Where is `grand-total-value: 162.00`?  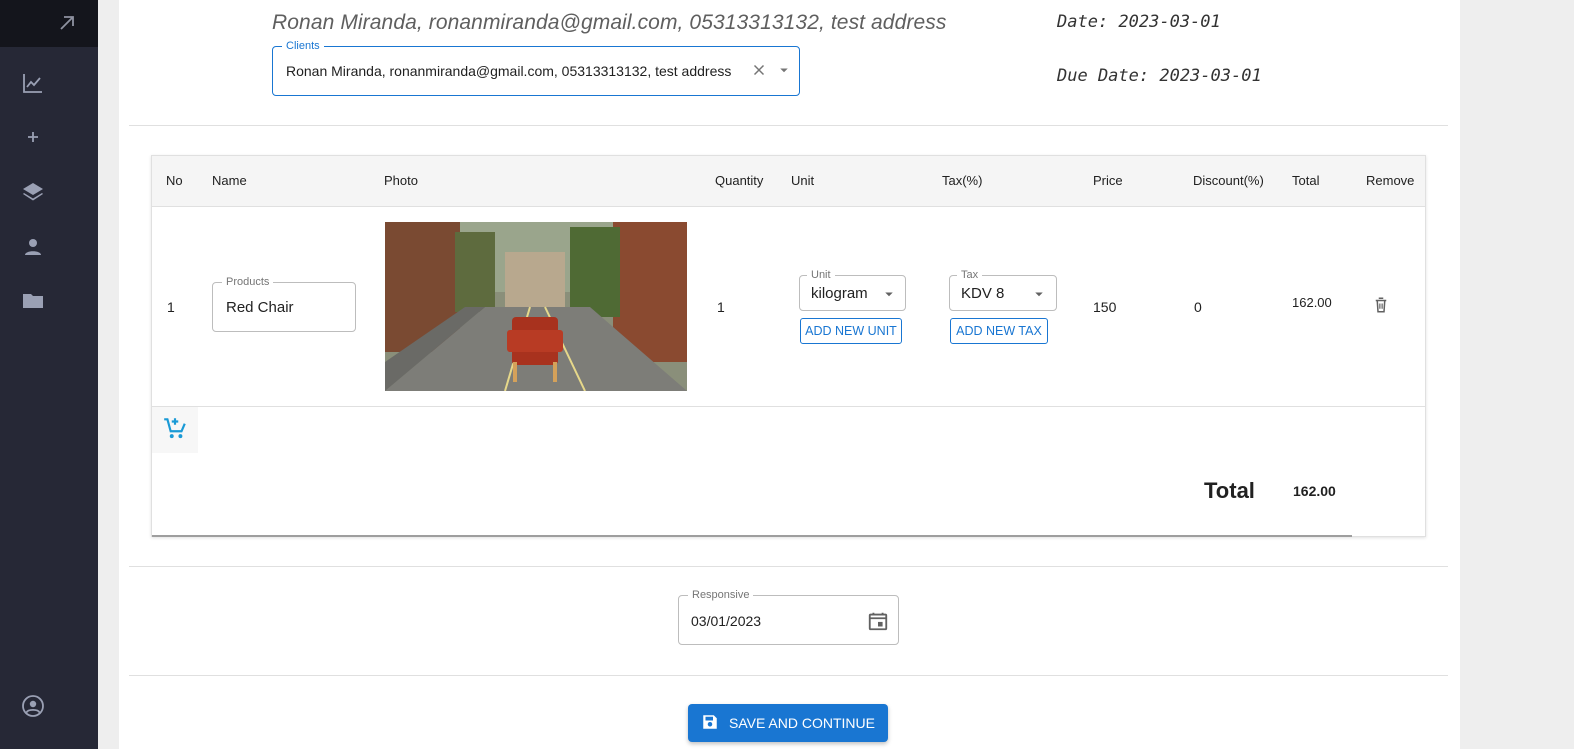
grand-total-value: 162.00 is located at coordinates (1314, 491).